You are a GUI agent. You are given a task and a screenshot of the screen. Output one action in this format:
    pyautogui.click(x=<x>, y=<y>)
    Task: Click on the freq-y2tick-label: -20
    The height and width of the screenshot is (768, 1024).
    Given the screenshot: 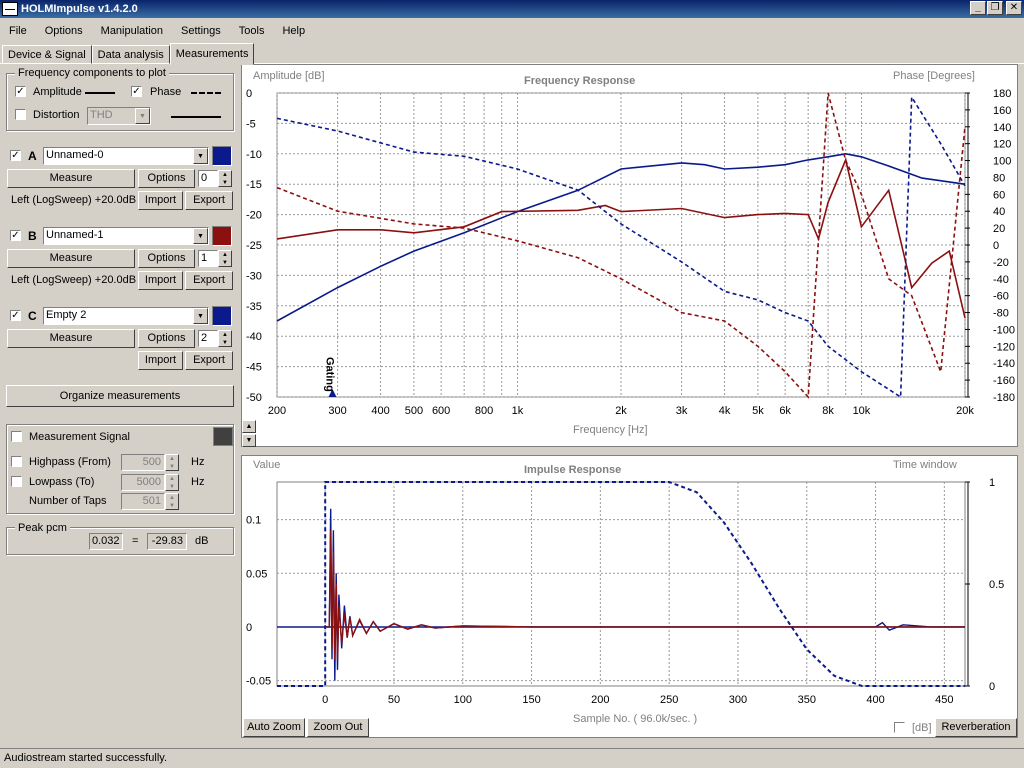 What is the action you would take?
    pyautogui.click(x=1001, y=263)
    